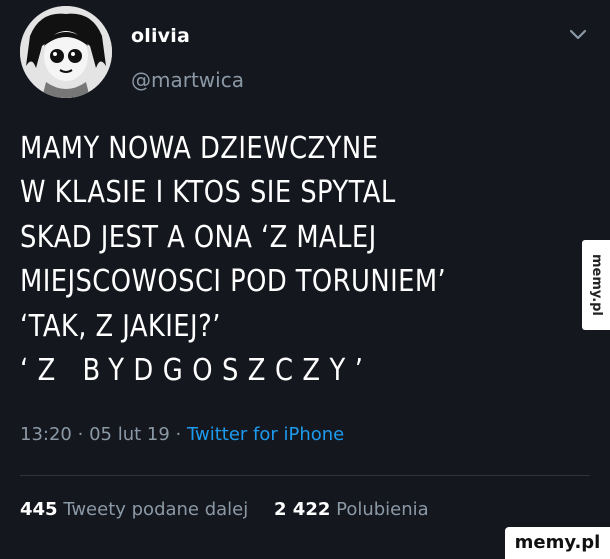  What do you see at coordinates (39, 509) in the screenshot?
I see `retweets-count: 445` at bounding box center [39, 509].